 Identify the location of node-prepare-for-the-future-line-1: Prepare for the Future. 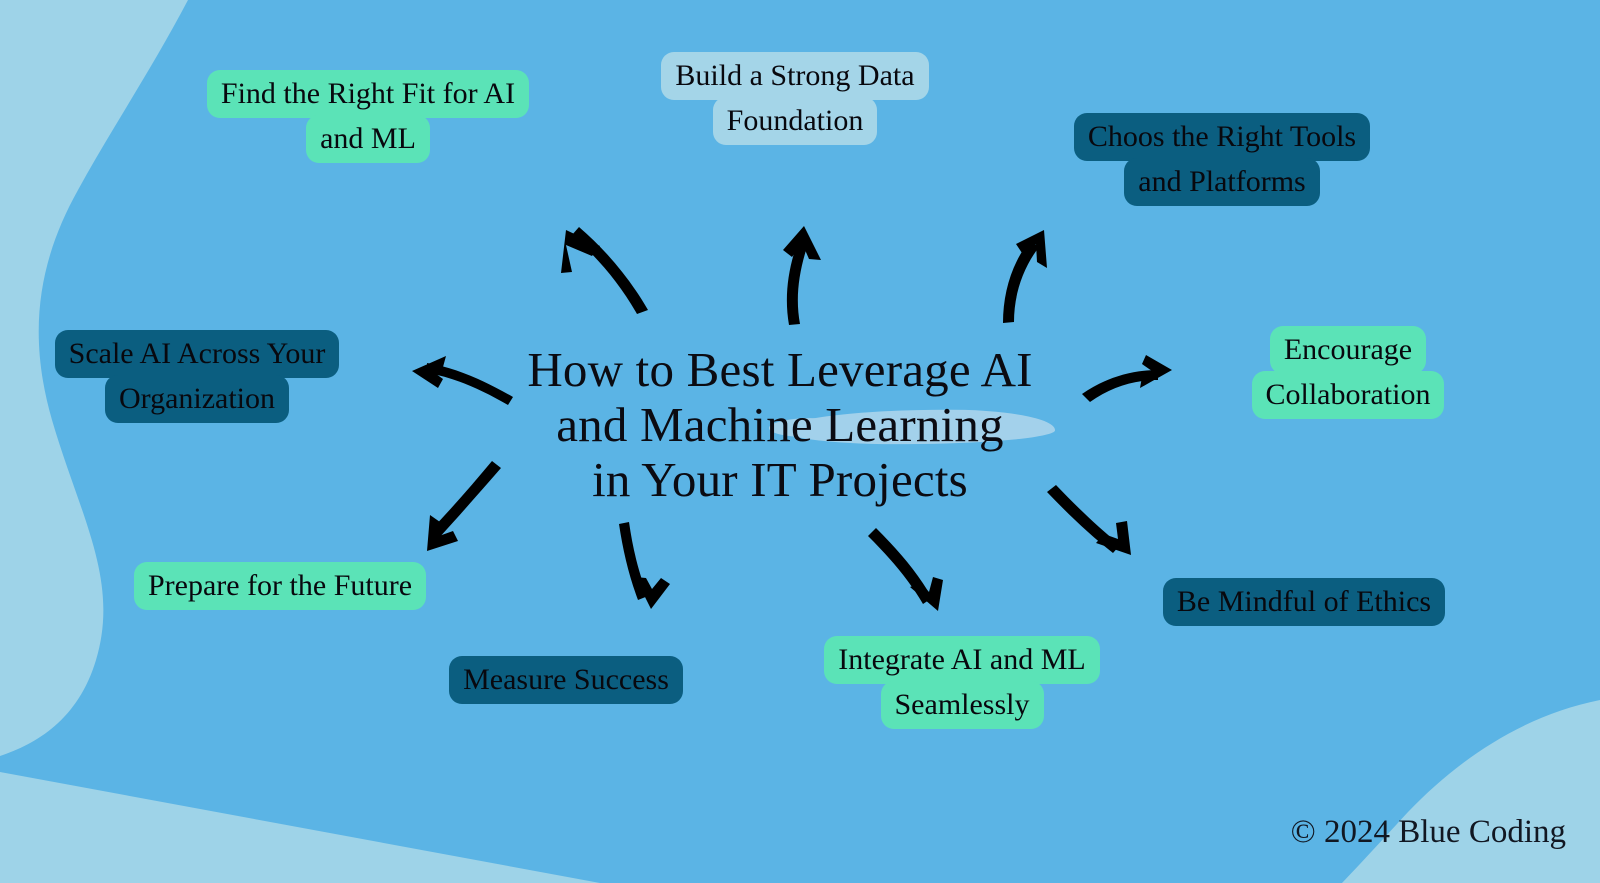
(280, 586).